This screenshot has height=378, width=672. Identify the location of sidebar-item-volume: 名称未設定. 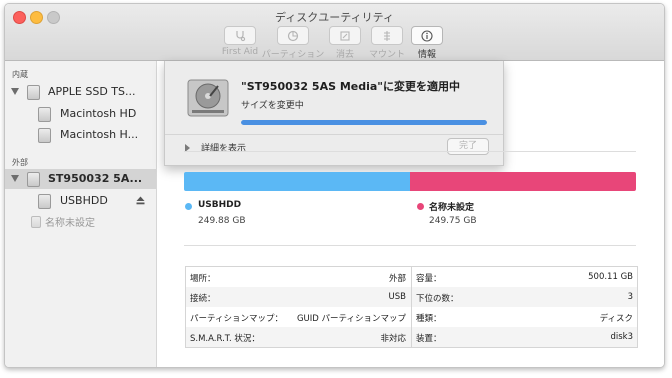
(80, 221).